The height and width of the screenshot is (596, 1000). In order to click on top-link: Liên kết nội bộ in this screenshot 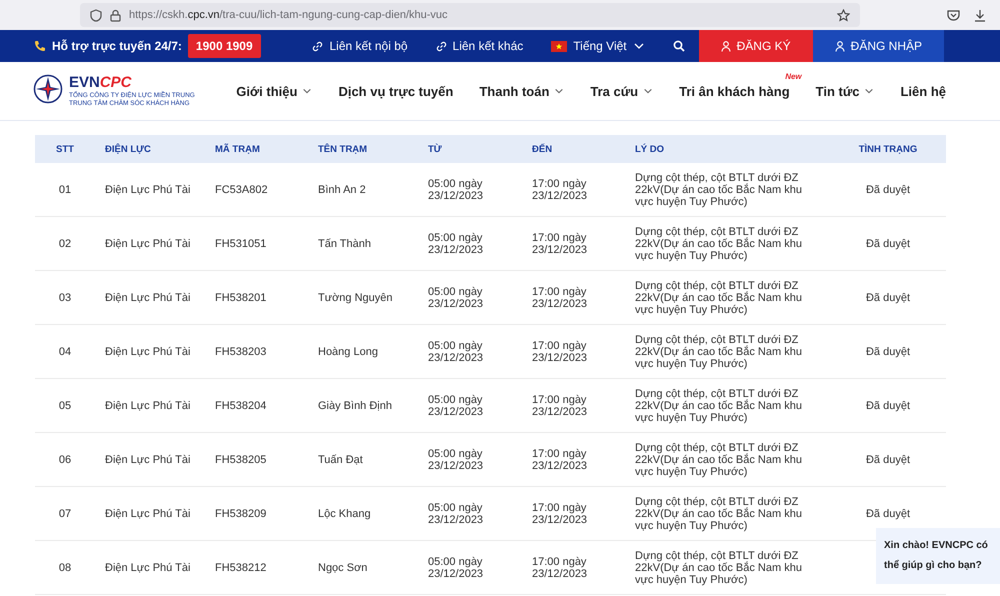, I will do `click(360, 46)`.